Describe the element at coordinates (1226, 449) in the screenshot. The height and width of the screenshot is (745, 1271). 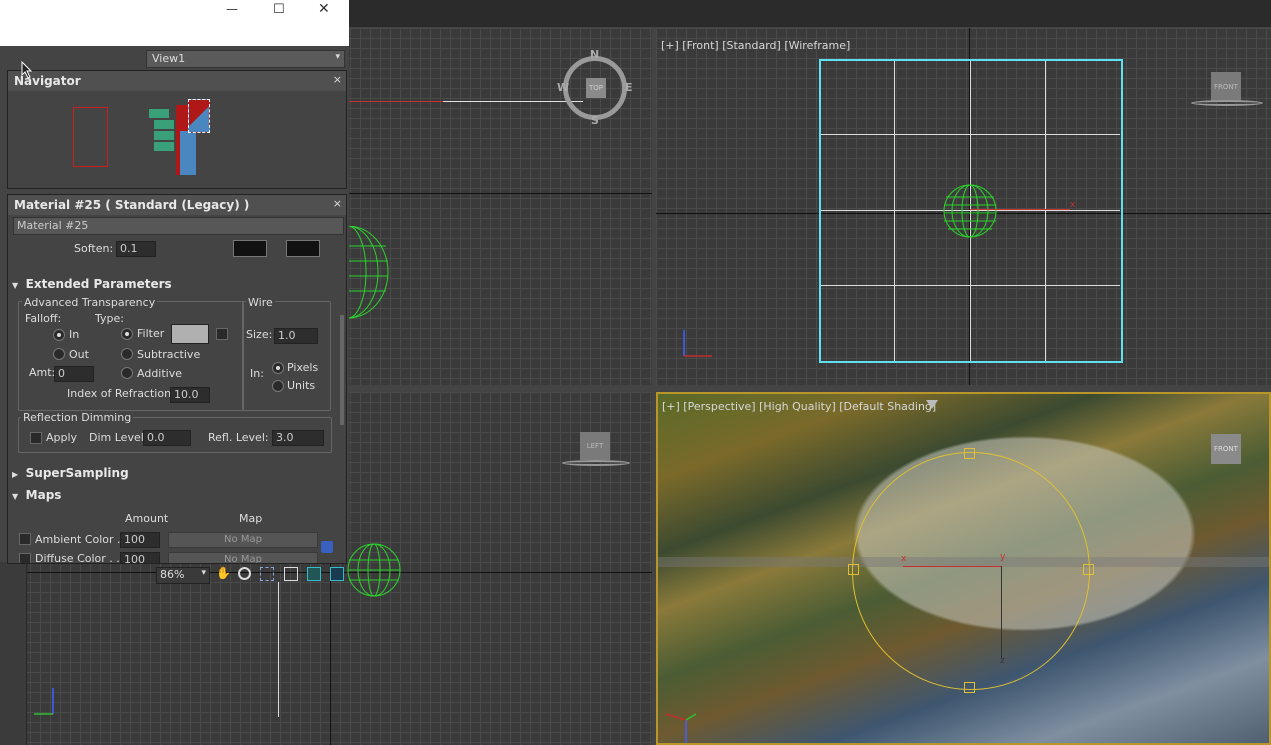
I see `viewcube-persp: FRONT` at that location.